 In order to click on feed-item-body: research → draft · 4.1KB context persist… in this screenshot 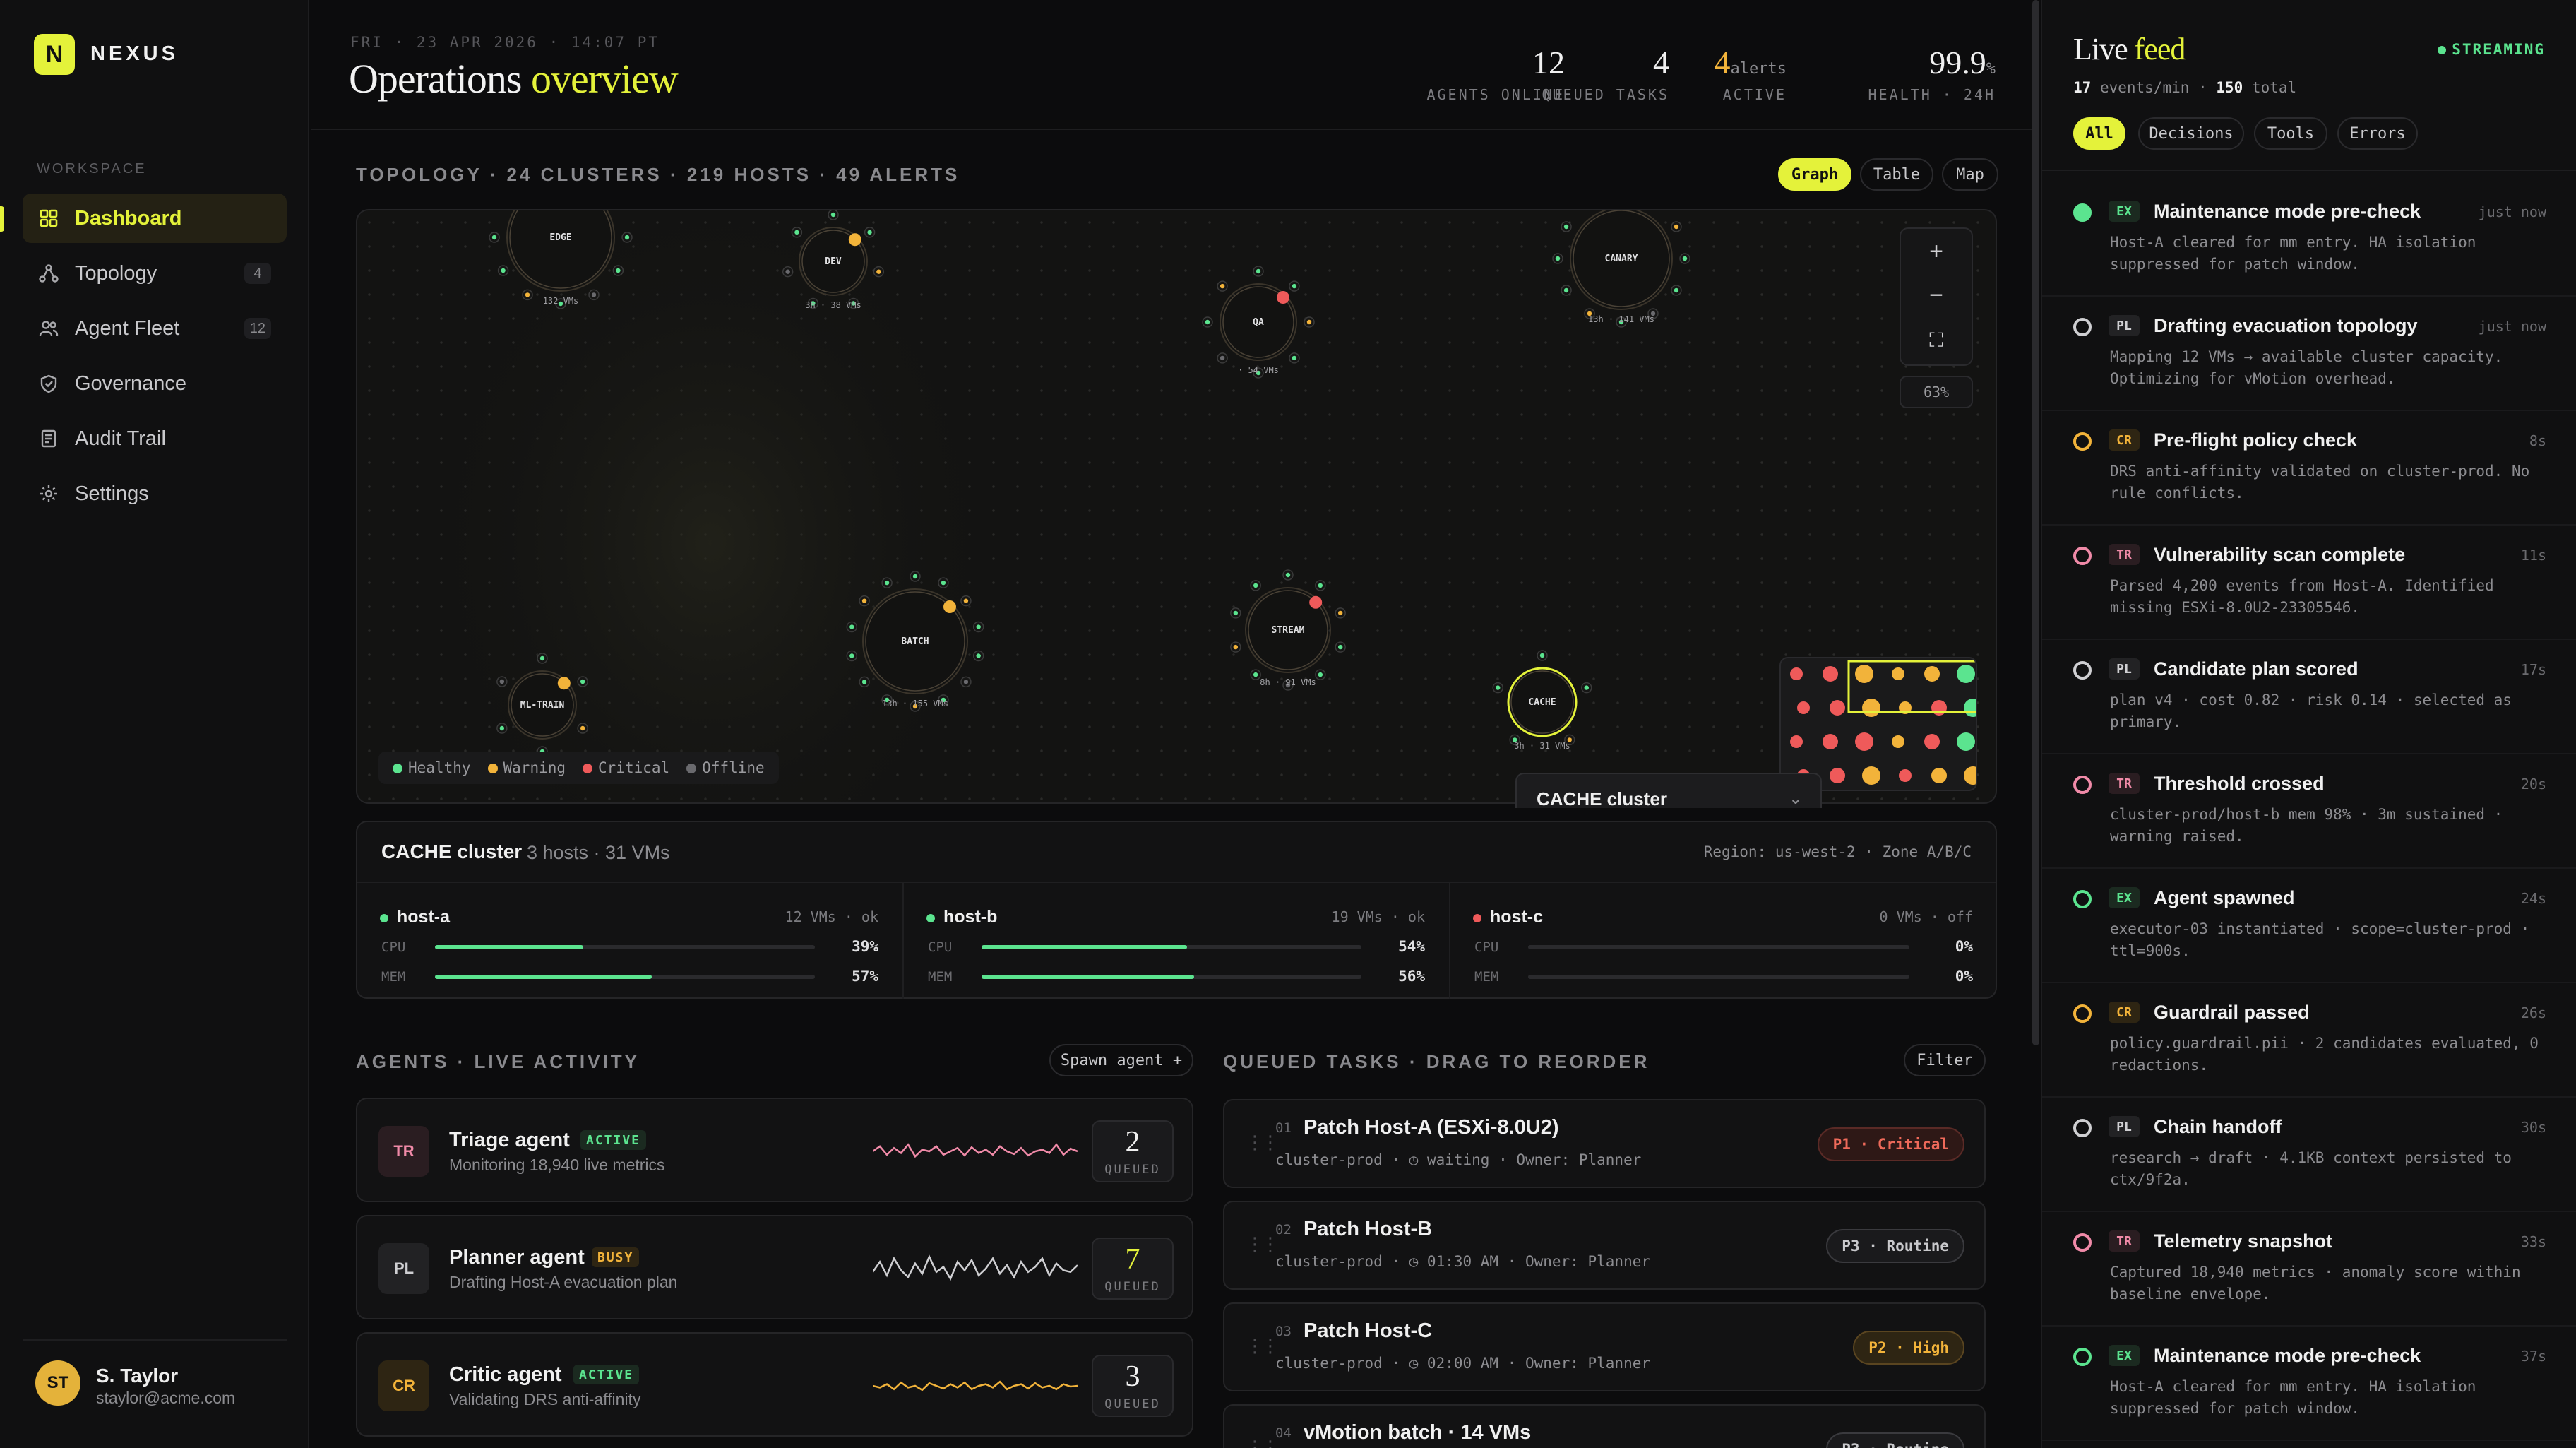, I will do `click(2311, 1168)`.